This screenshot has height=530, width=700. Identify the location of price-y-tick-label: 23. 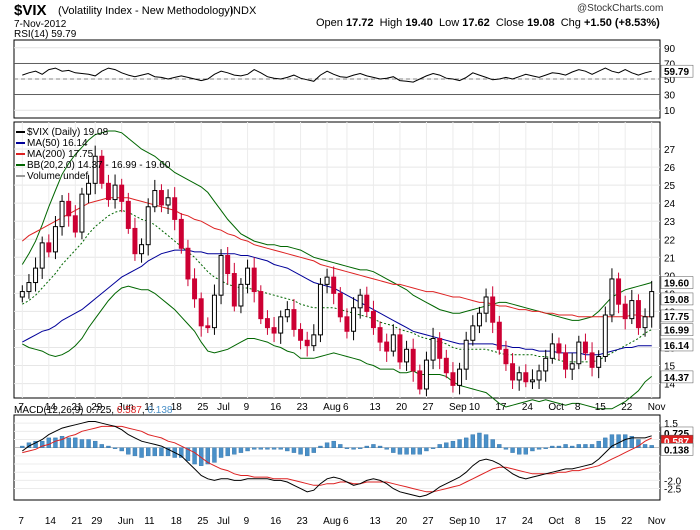
(670, 222).